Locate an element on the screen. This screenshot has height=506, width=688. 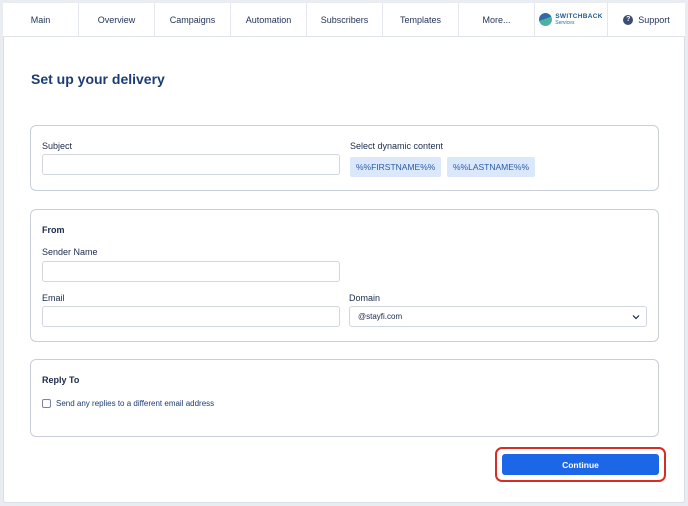
switchback-logo-icon is located at coordinates (546, 19).